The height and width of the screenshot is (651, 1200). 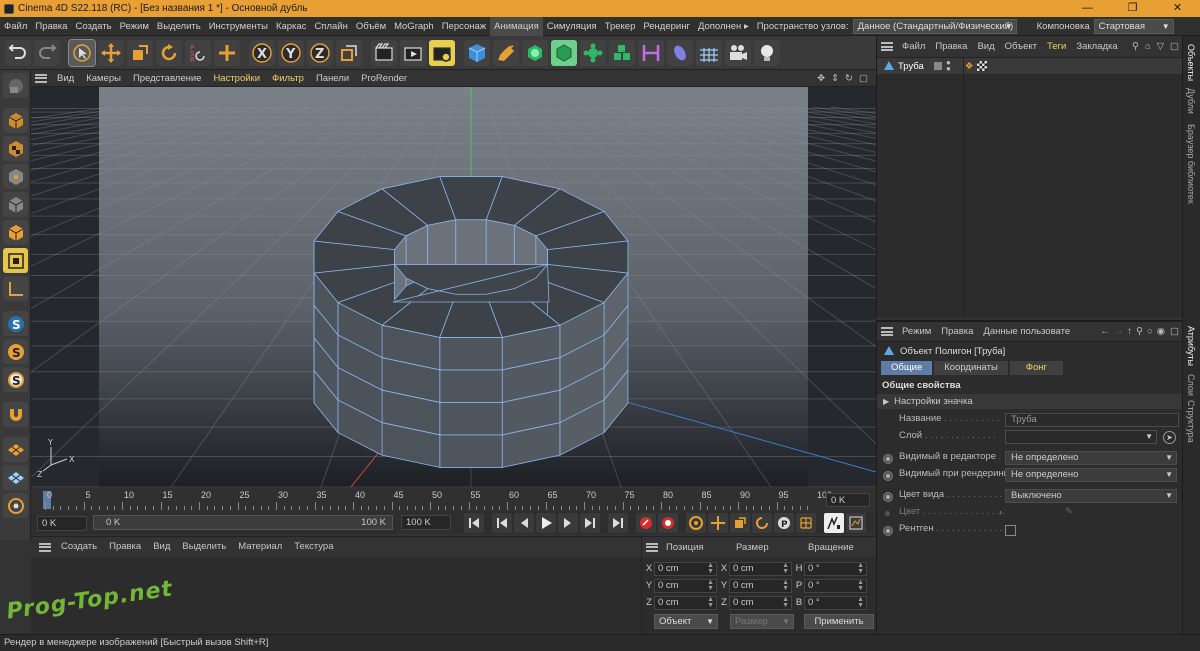 What do you see at coordinates (985, 47) in the screenshot?
I see `object-menu-view: Вид` at bounding box center [985, 47].